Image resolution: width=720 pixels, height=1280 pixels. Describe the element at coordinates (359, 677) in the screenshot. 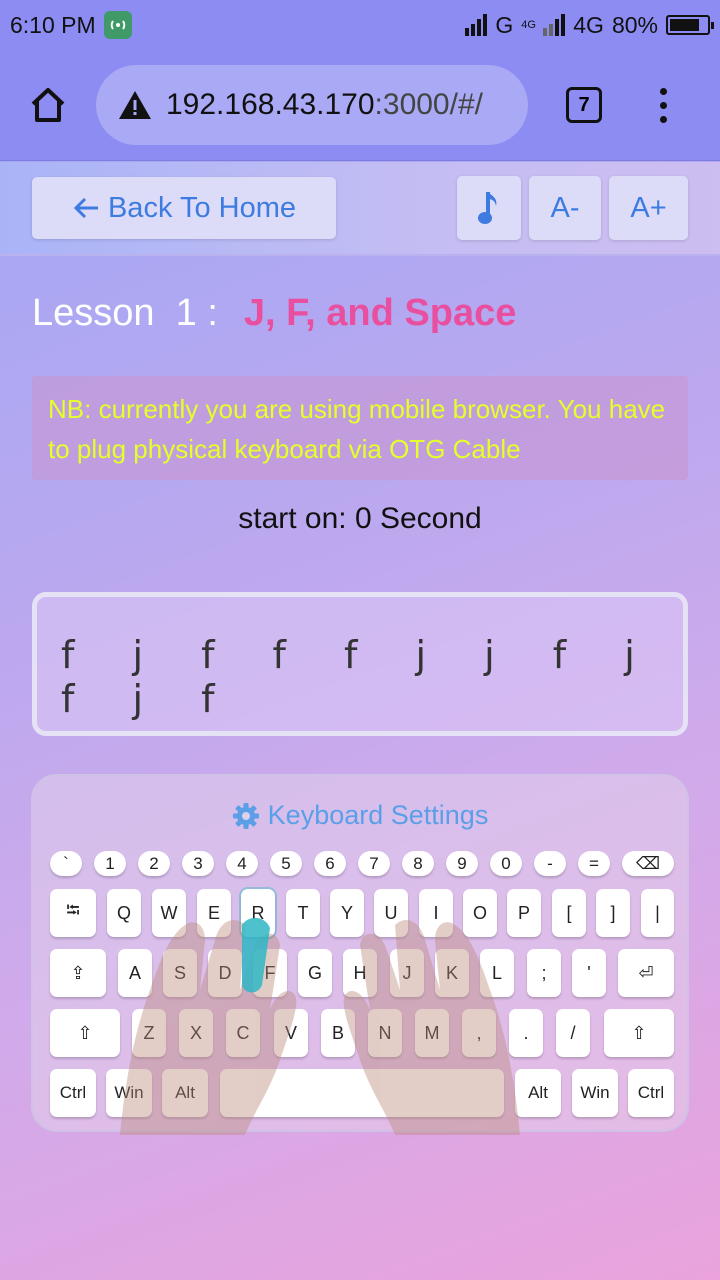

I see `typing-text: f j f f f j j f j f j f` at that location.